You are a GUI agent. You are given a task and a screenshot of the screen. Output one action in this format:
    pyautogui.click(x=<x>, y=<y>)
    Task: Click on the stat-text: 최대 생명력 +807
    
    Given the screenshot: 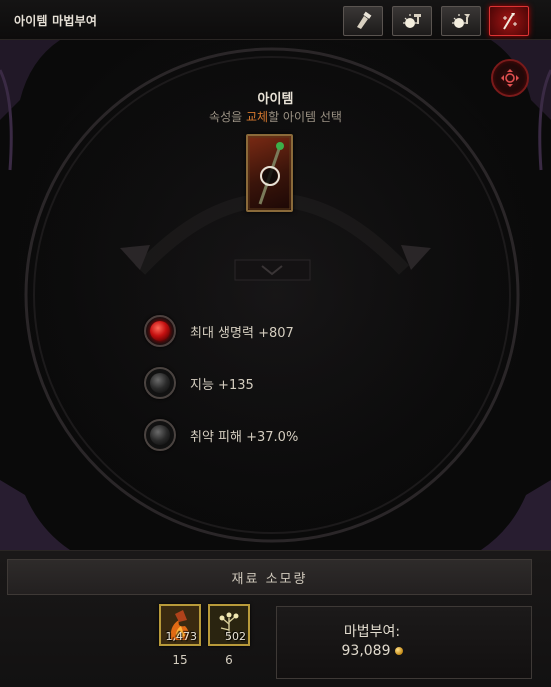 What is the action you would take?
    pyautogui.click(x=242, y=333)
    